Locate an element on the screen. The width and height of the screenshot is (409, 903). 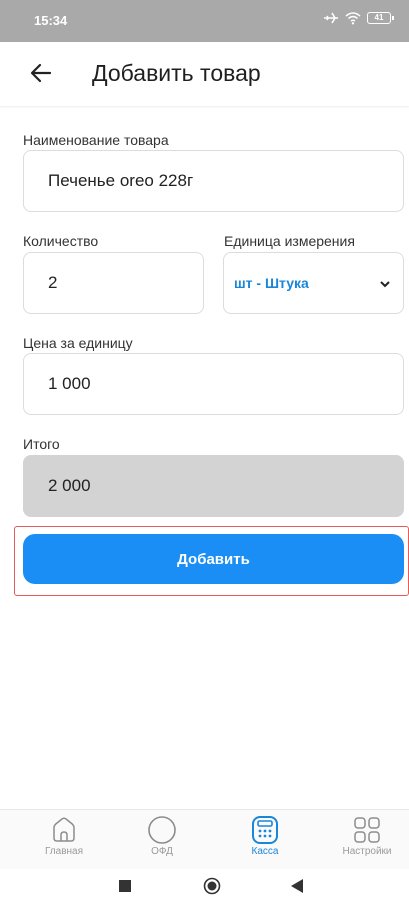
quantity-value: 2 is located at coordinates (53, 282).